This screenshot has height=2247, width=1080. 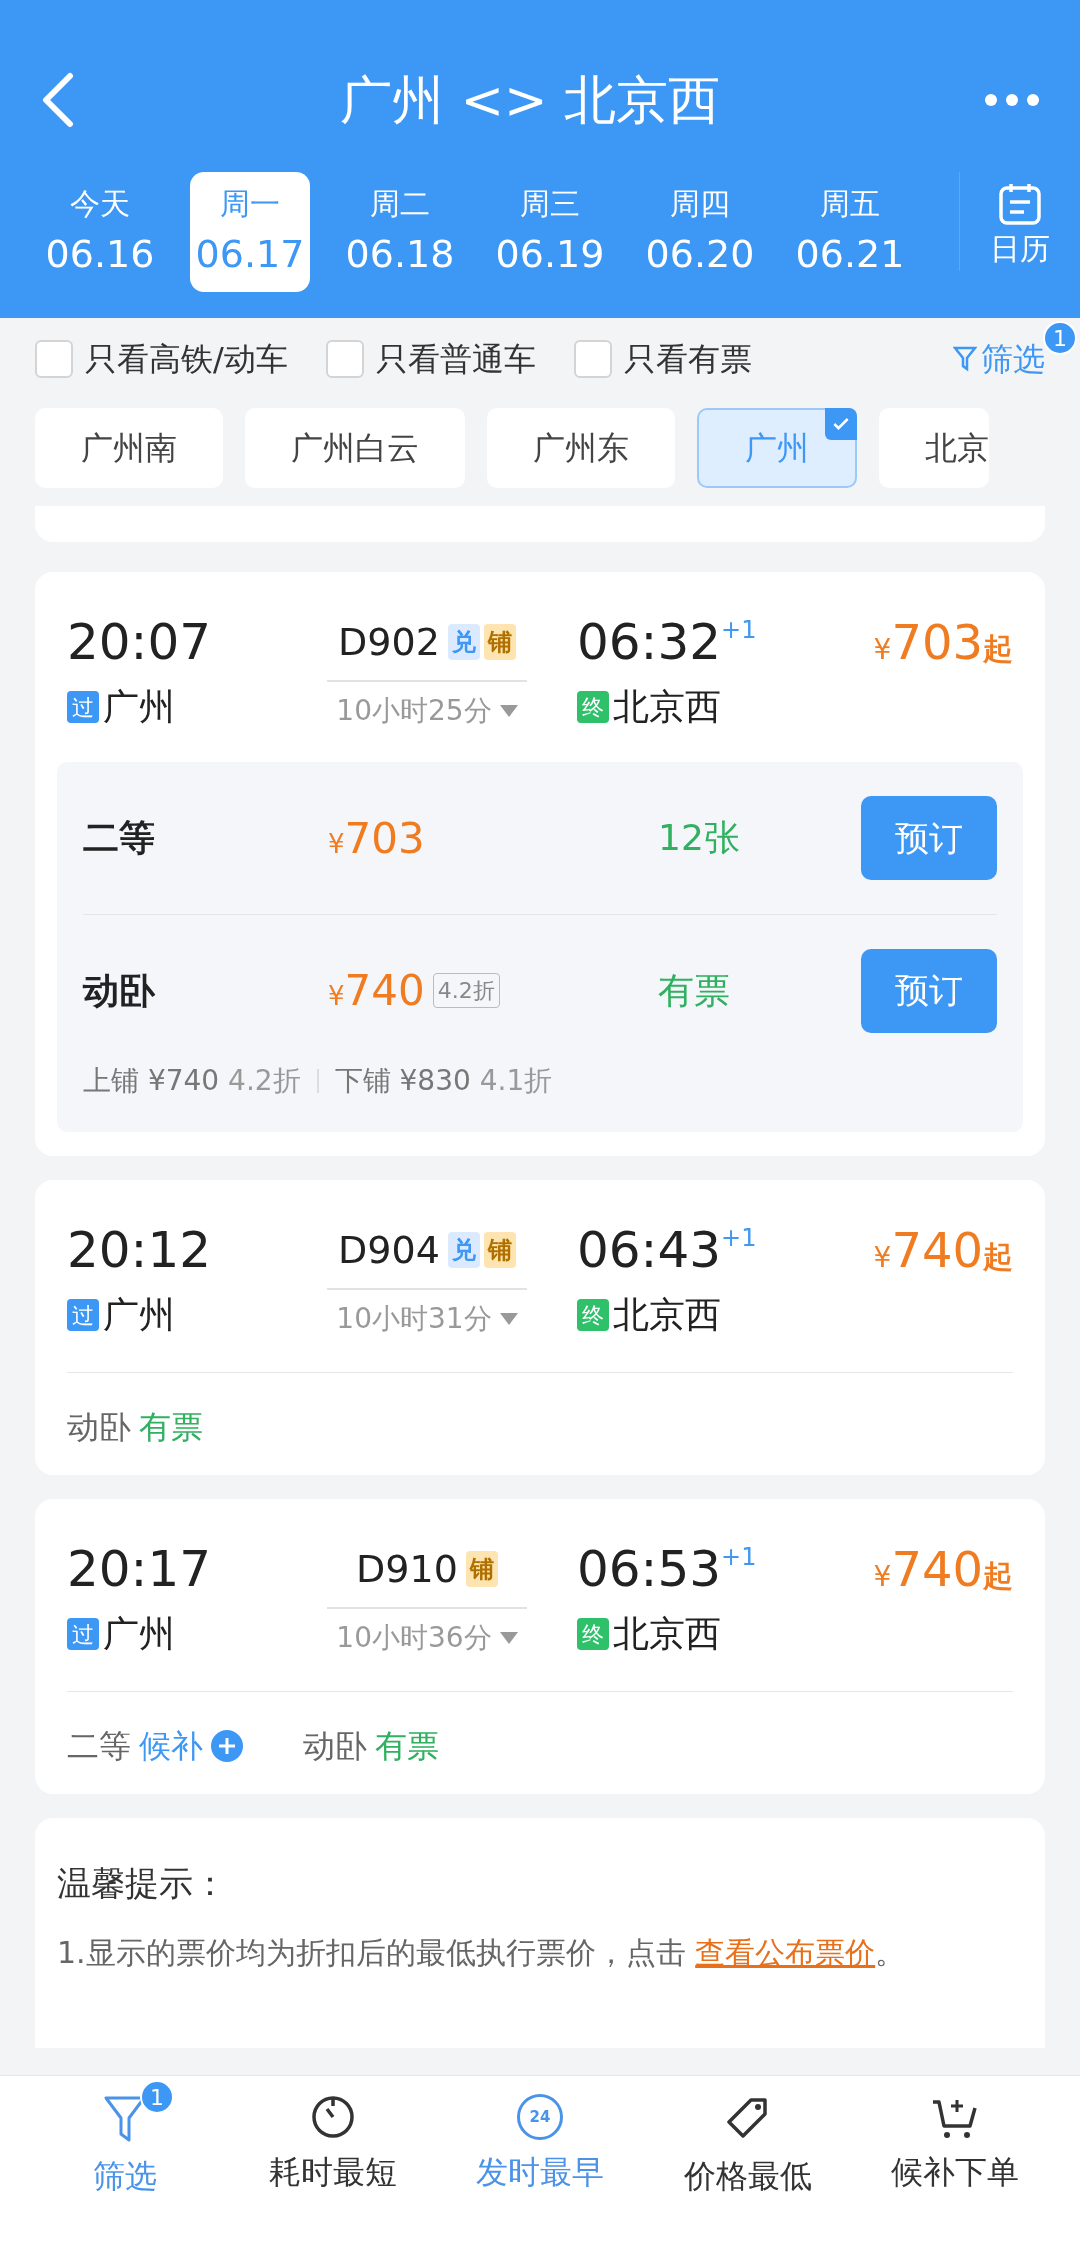 What do you see at coordinates (389, 1250) in the screenshot?
I see `train-number: D904` at bounding box center [389, 1250].